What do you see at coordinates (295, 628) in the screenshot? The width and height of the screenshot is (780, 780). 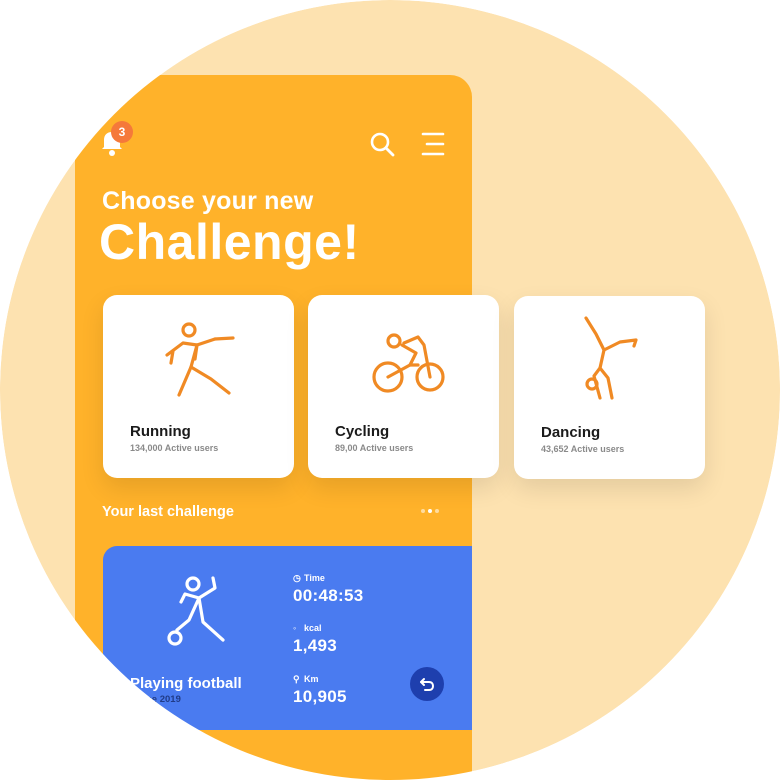 I see `flame-icon: ◦` at bounding box center [295, 628].